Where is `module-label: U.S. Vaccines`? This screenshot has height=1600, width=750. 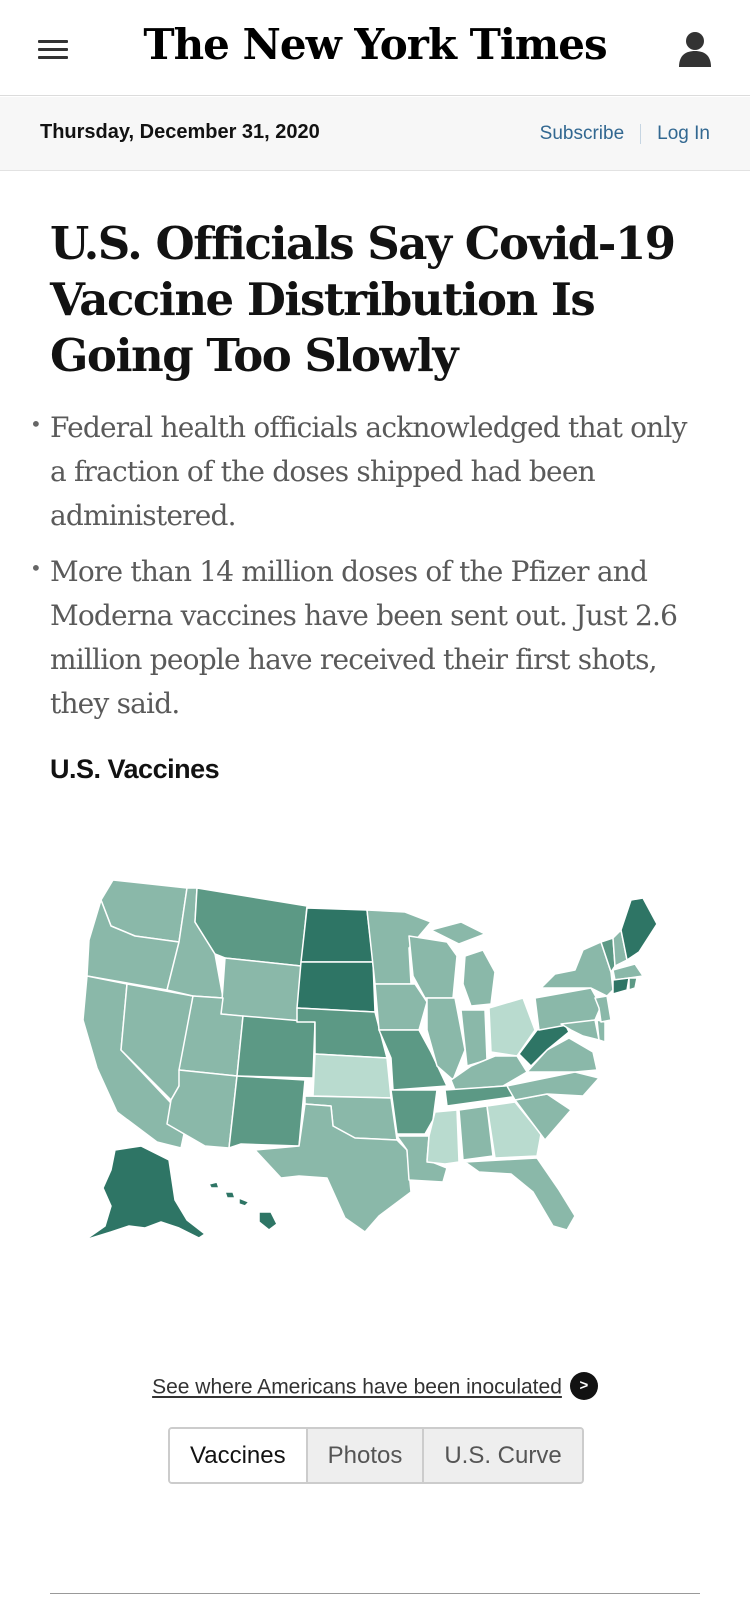
module-label: U.S. Vaccines is located at coordinates (135, 769).